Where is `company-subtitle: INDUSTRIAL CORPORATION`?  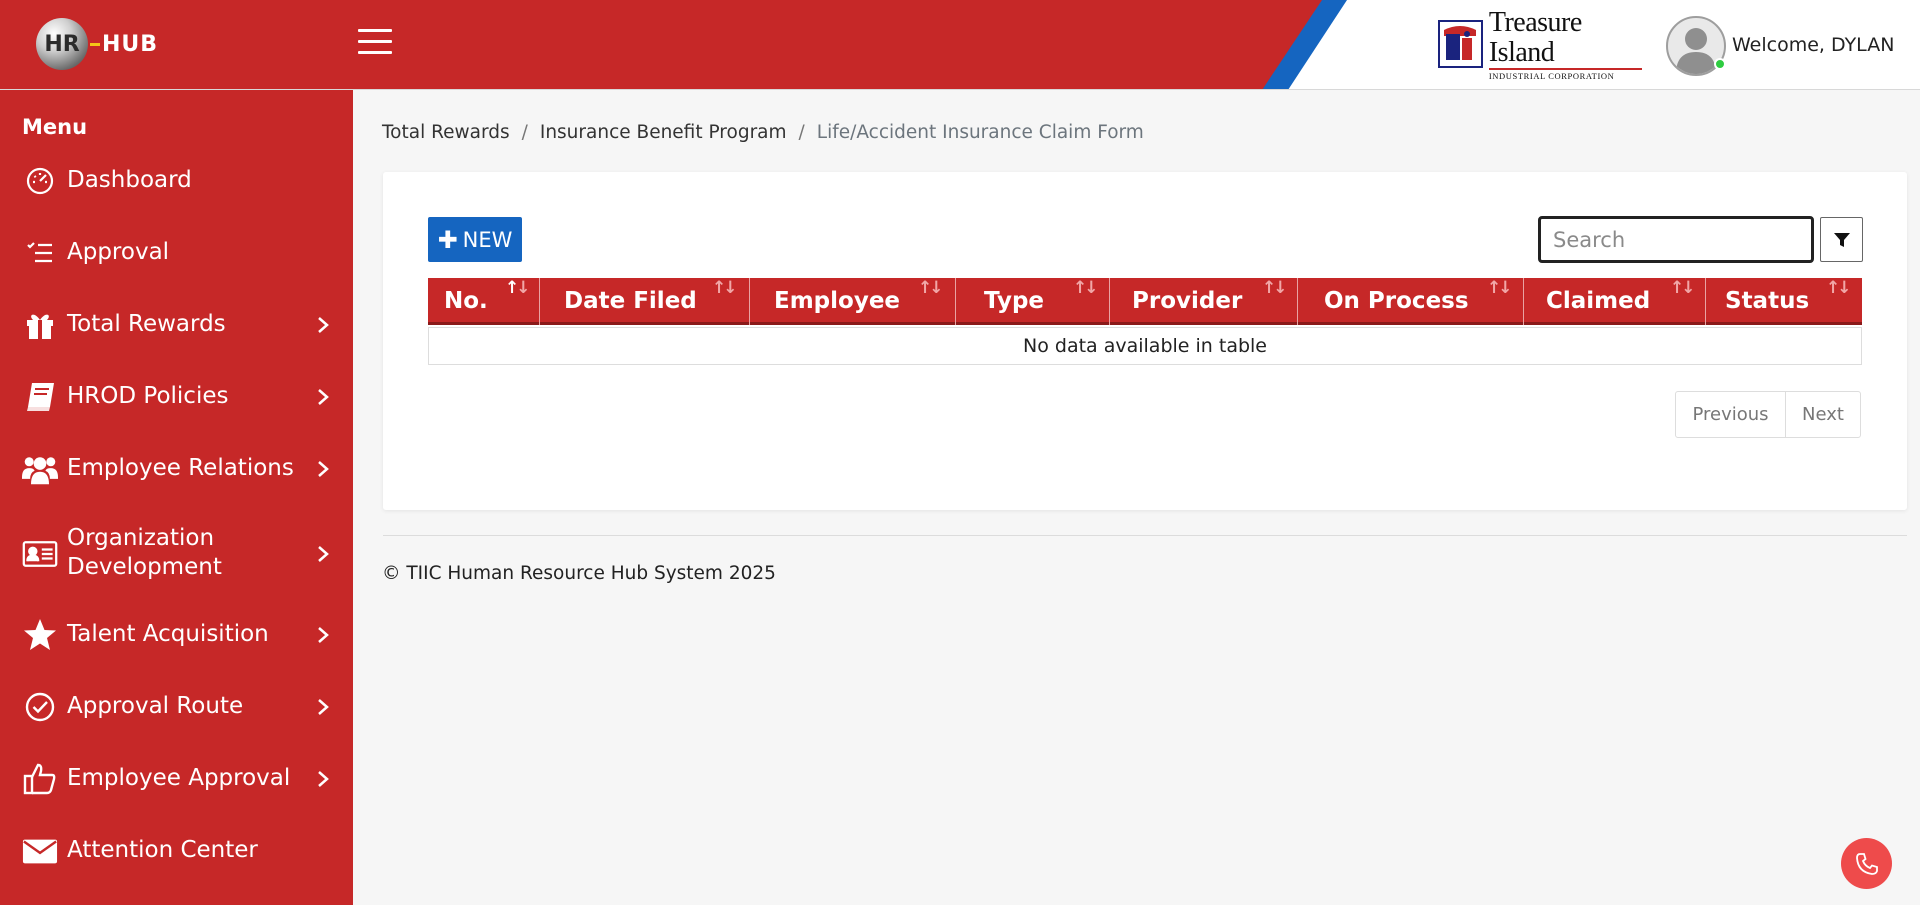 company-subtitle: INDUSTRIAL CORPORATION is located at coordinates (1565, 74).